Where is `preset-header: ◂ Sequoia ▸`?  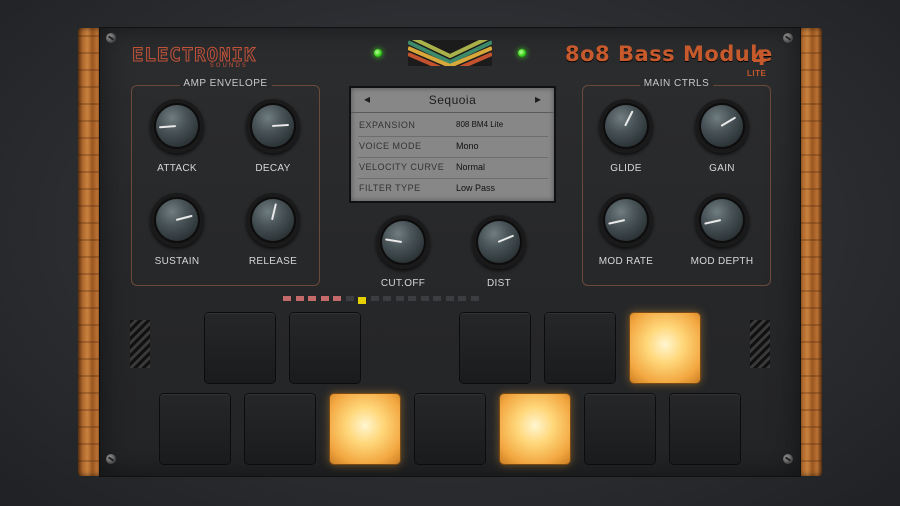
preset-header: ◂ Sequoia ▸ is located at coordinates (452, 100).